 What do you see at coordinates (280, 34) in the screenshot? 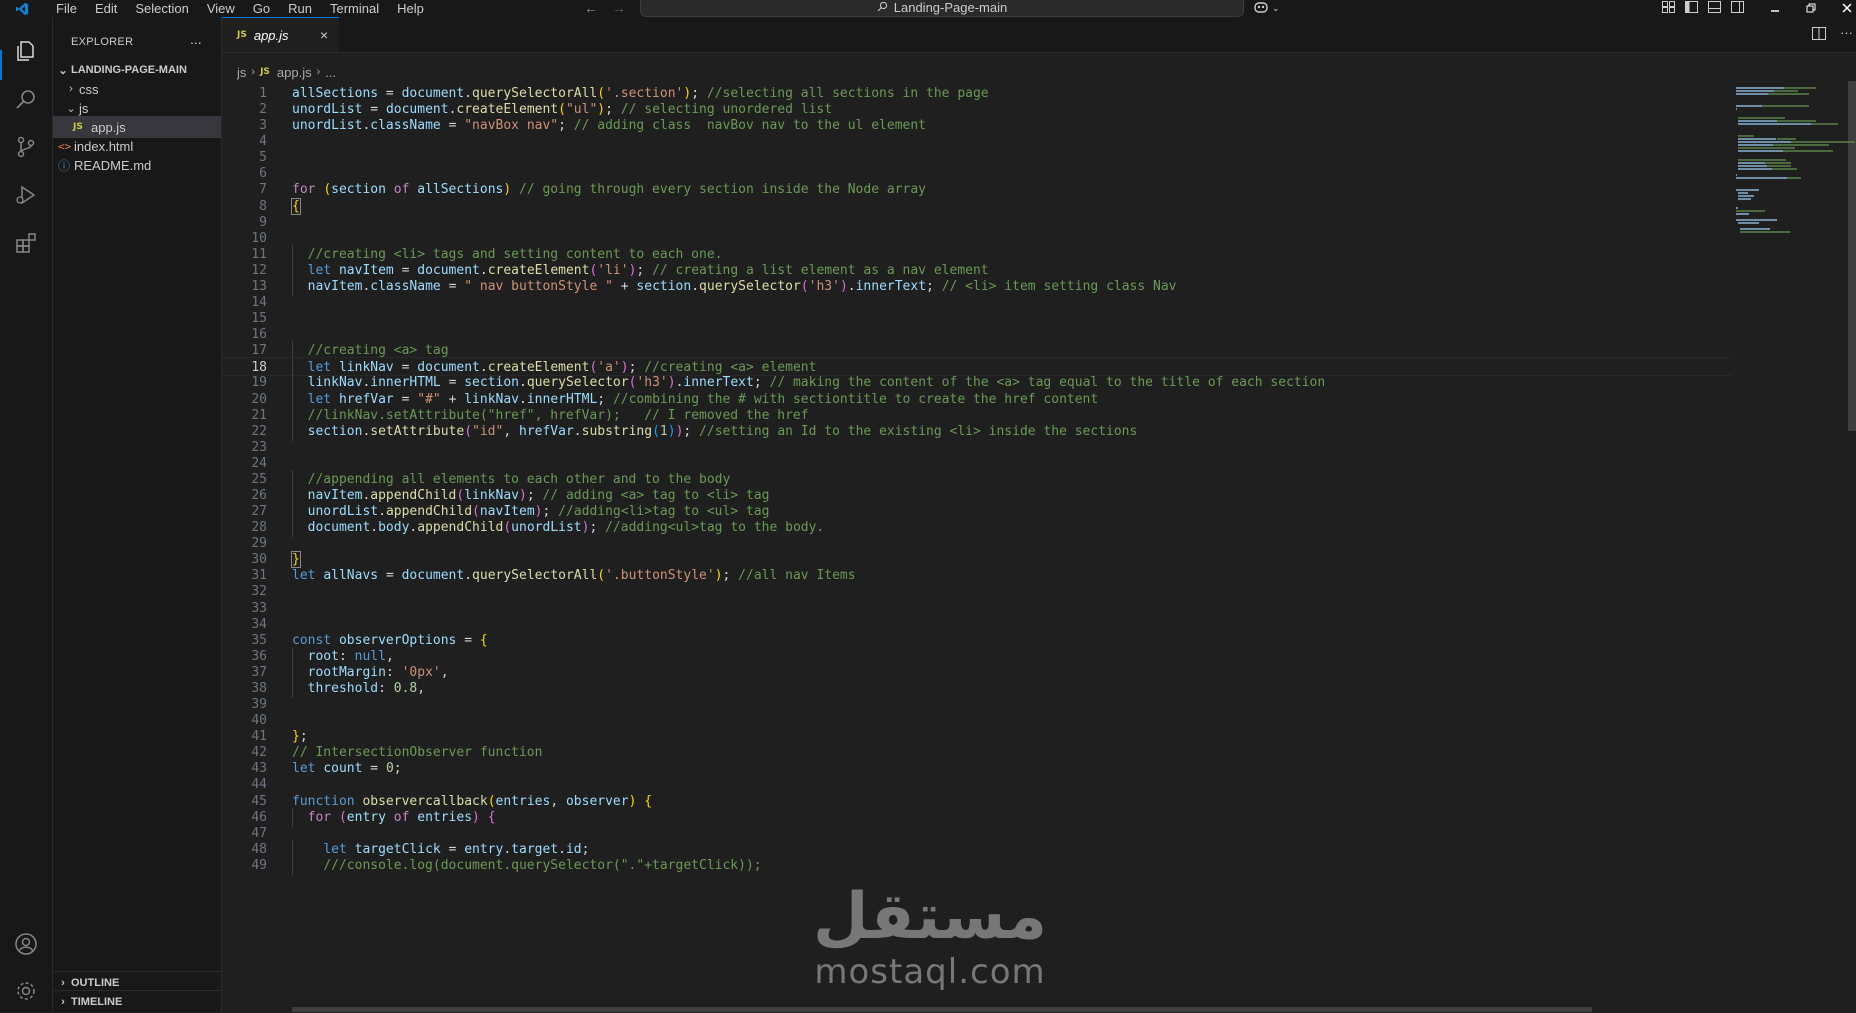
I see `tab-app-js: JS app.js ×` at bounding box center [280, 34].